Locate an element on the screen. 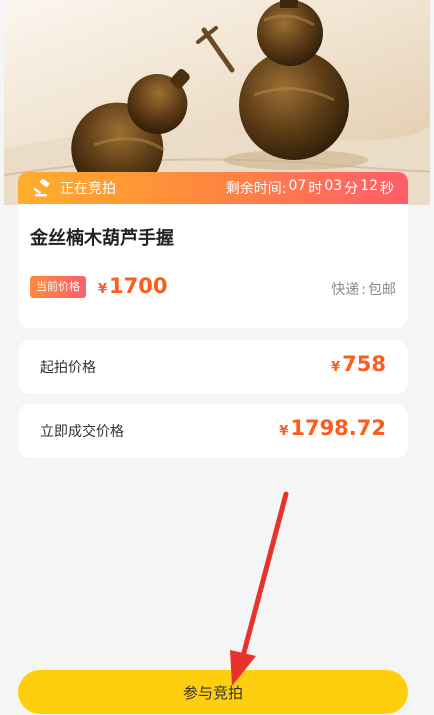 Image resolution: width=434 pixels, height=715 pixels. starting-price-label: 起拍价格 is located at coordinates (68, 368).